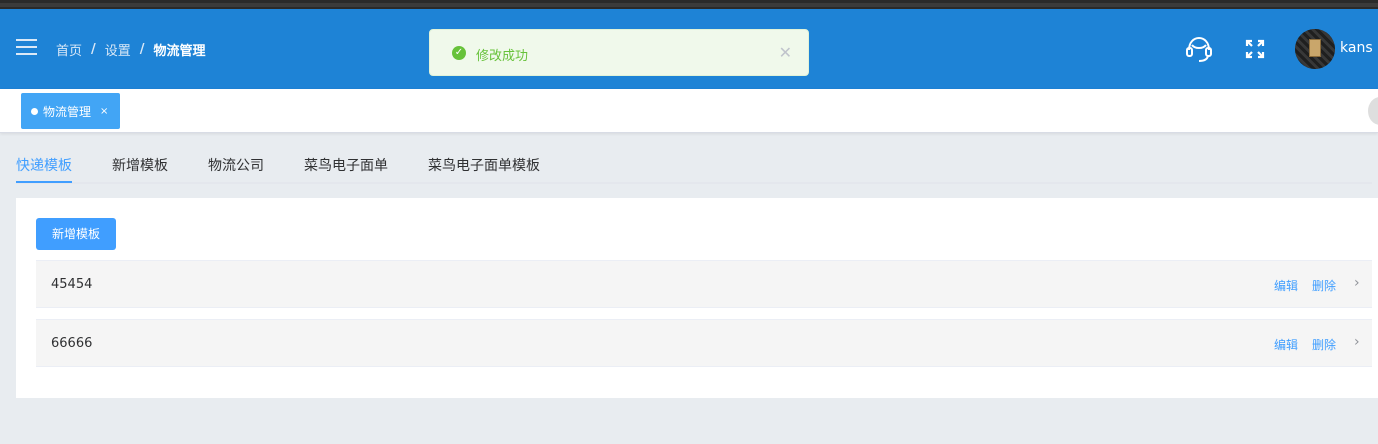 The image size is (1378, 444). What do you see at coordinates (1356, 48) in the screenshot?
I see `username: kans` at bounding box center [1356, 48].